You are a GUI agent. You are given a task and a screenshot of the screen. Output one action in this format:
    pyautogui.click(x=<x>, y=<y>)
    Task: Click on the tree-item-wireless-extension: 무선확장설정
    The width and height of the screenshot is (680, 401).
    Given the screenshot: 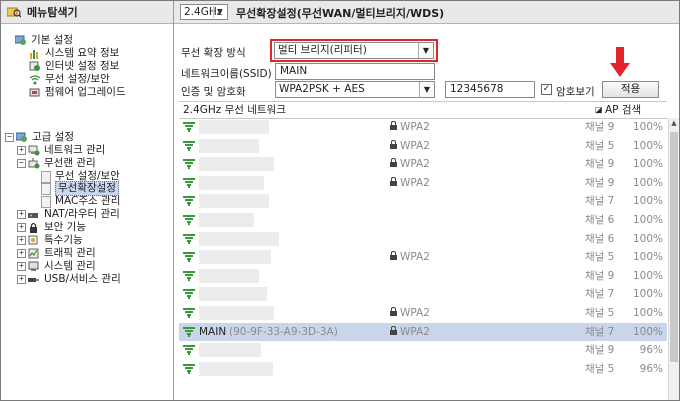 What is the action you would take?
    pyautogui.click(x=80, y=188)
    